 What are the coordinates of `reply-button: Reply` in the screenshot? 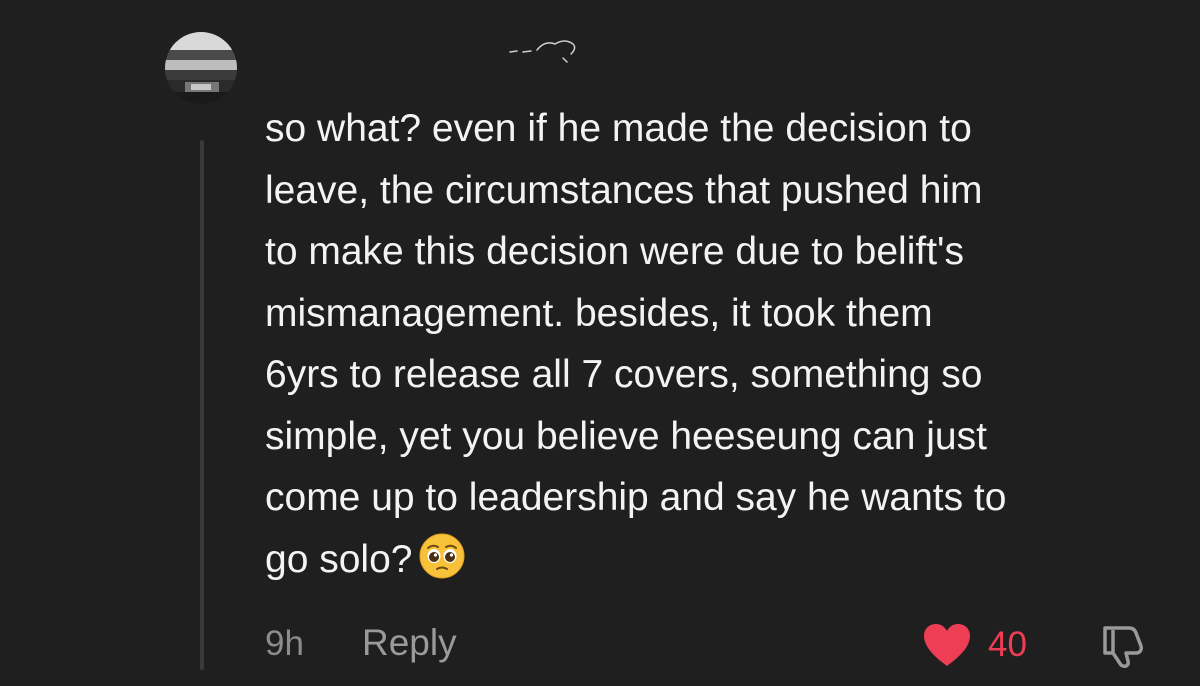 It's located at (409, 643).